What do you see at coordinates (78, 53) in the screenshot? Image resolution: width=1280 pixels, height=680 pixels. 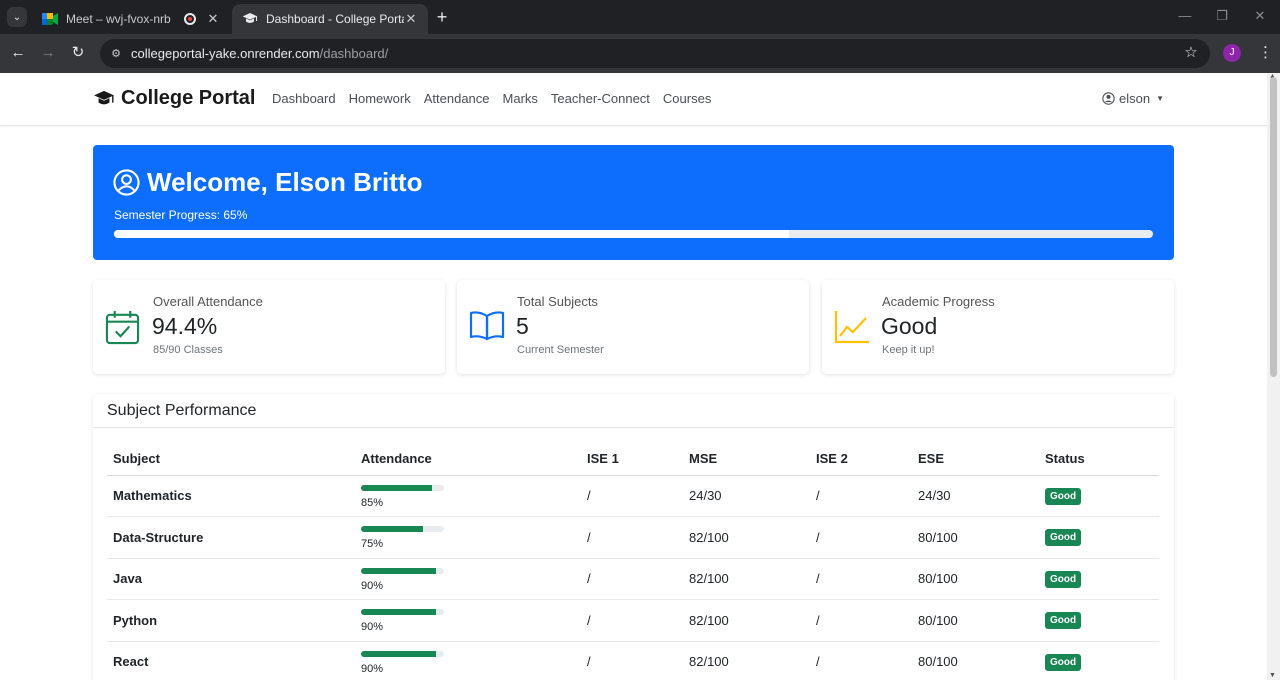 I see `reload-icon: ↻` at bounding box center [78, 53].